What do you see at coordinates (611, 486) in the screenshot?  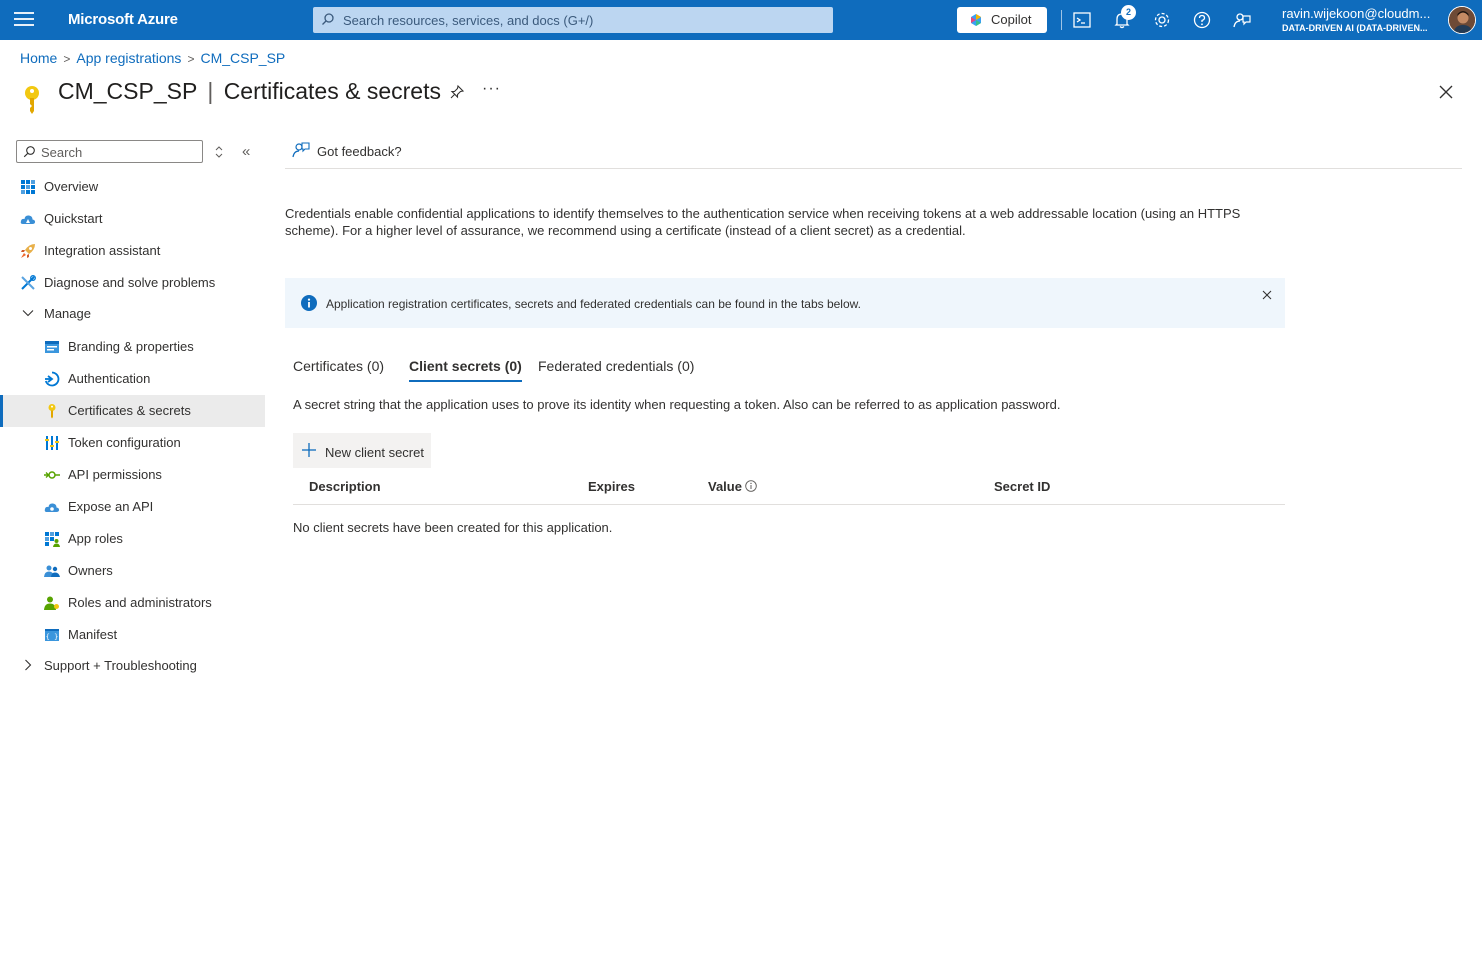 I see `column-header-expires: Expires` at bounding box center [611, 486].